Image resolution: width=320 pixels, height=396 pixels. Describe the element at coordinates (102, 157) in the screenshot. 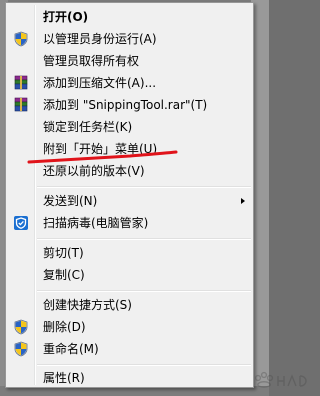

I see `red-annotation-underline` at that location.